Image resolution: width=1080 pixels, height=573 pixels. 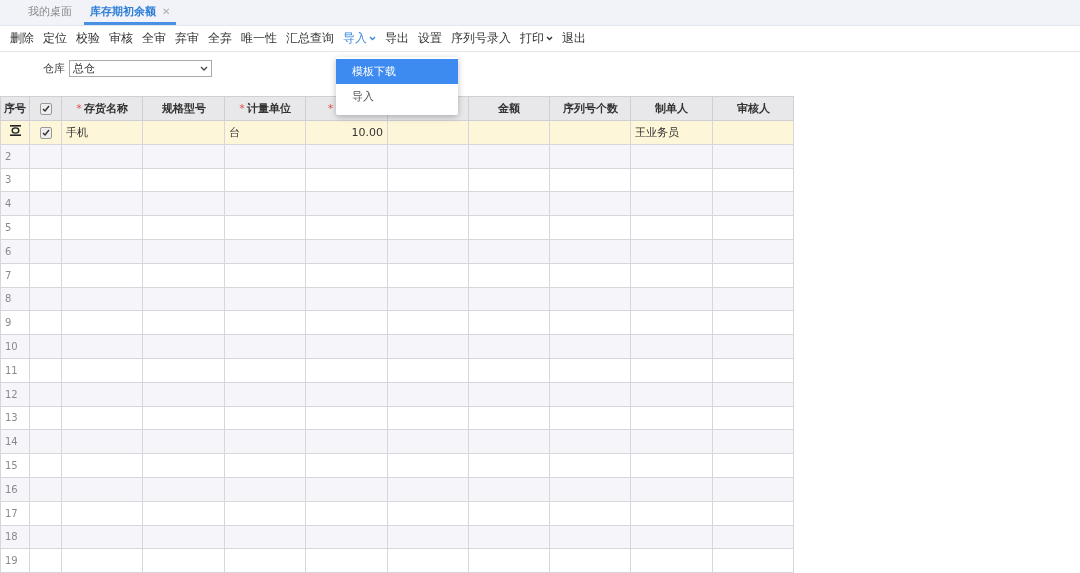 I want to click on warehouse-label: 仓库, so click(x=54, y=68).